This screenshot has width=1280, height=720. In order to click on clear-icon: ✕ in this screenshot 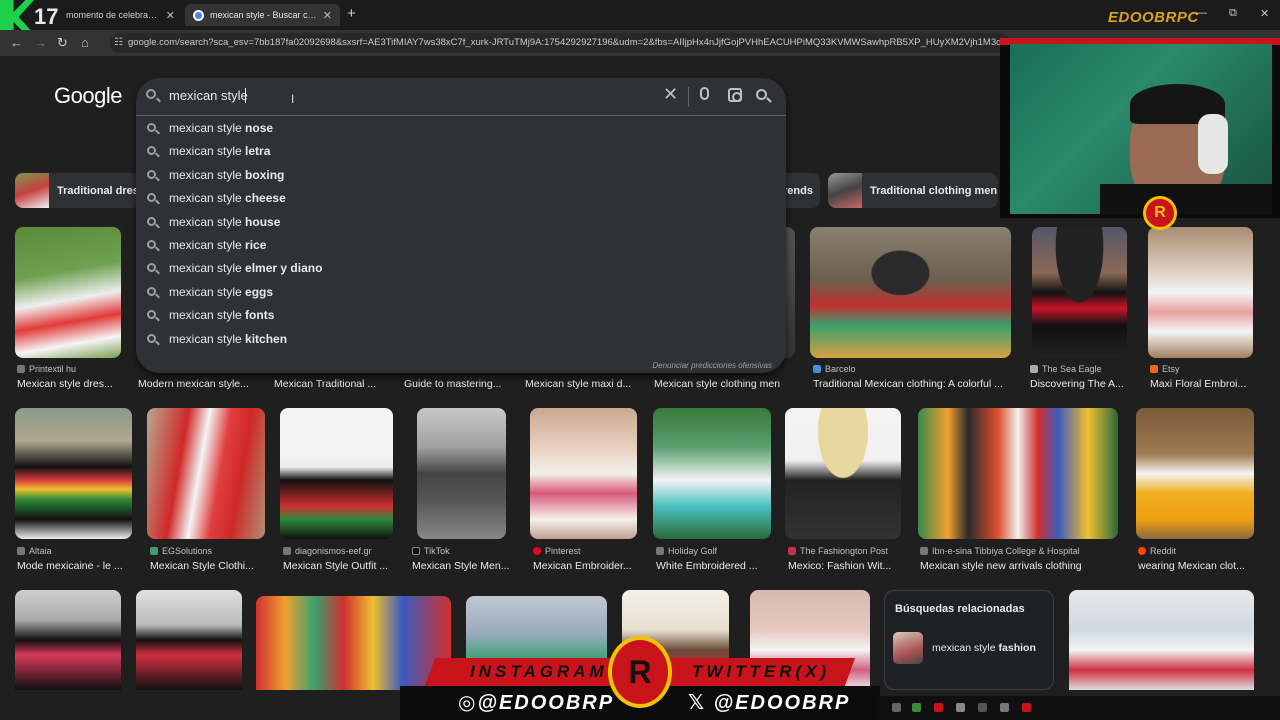, I will do `click(670, 94)`.